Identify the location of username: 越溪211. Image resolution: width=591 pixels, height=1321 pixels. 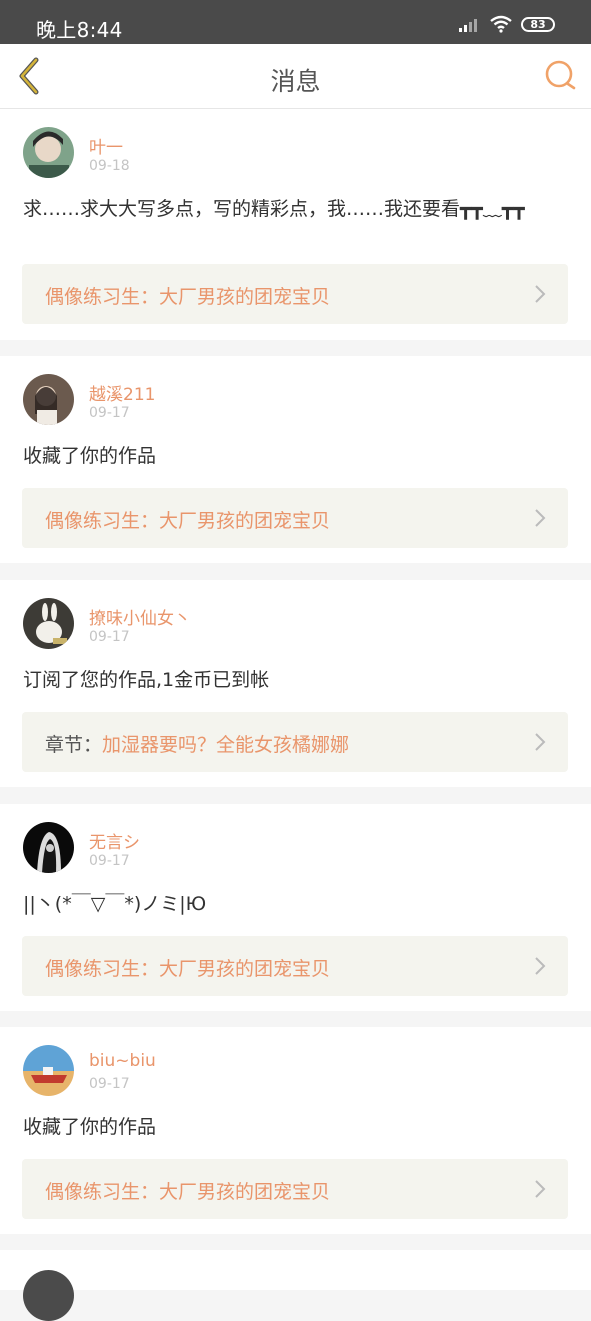
(122, 392).